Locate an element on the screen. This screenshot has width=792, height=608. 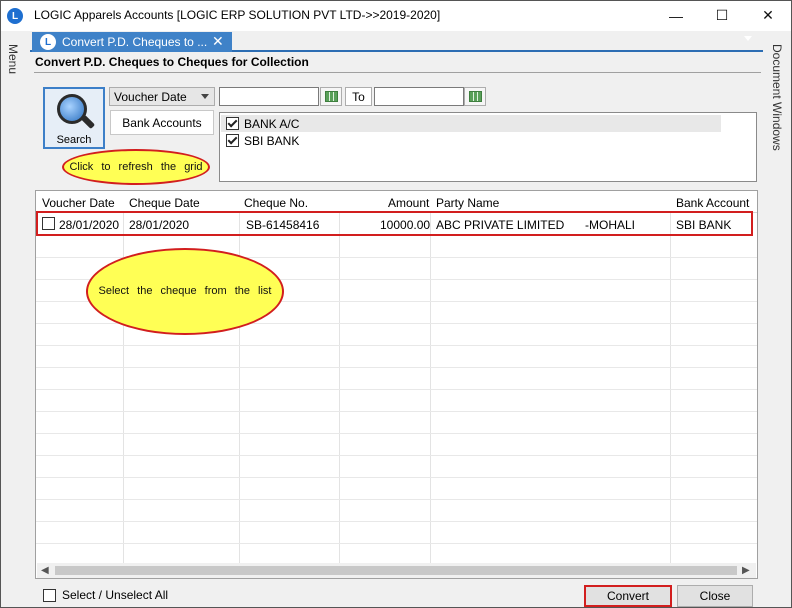
tab-close-icon: ✕ is located at coordinates (218, 41).